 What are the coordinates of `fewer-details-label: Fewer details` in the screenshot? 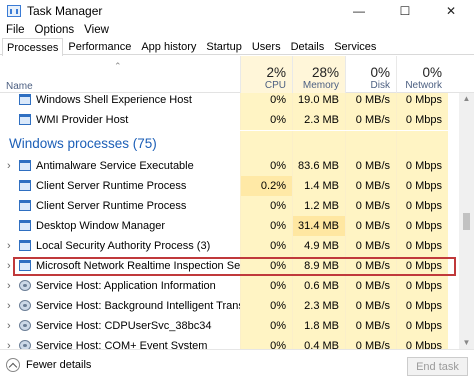 It's located at (59, 365).